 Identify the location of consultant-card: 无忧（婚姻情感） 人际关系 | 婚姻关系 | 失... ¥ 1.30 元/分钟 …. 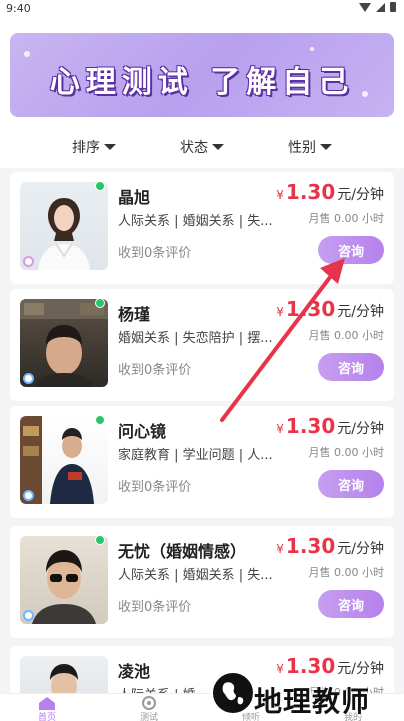
(202, 582).